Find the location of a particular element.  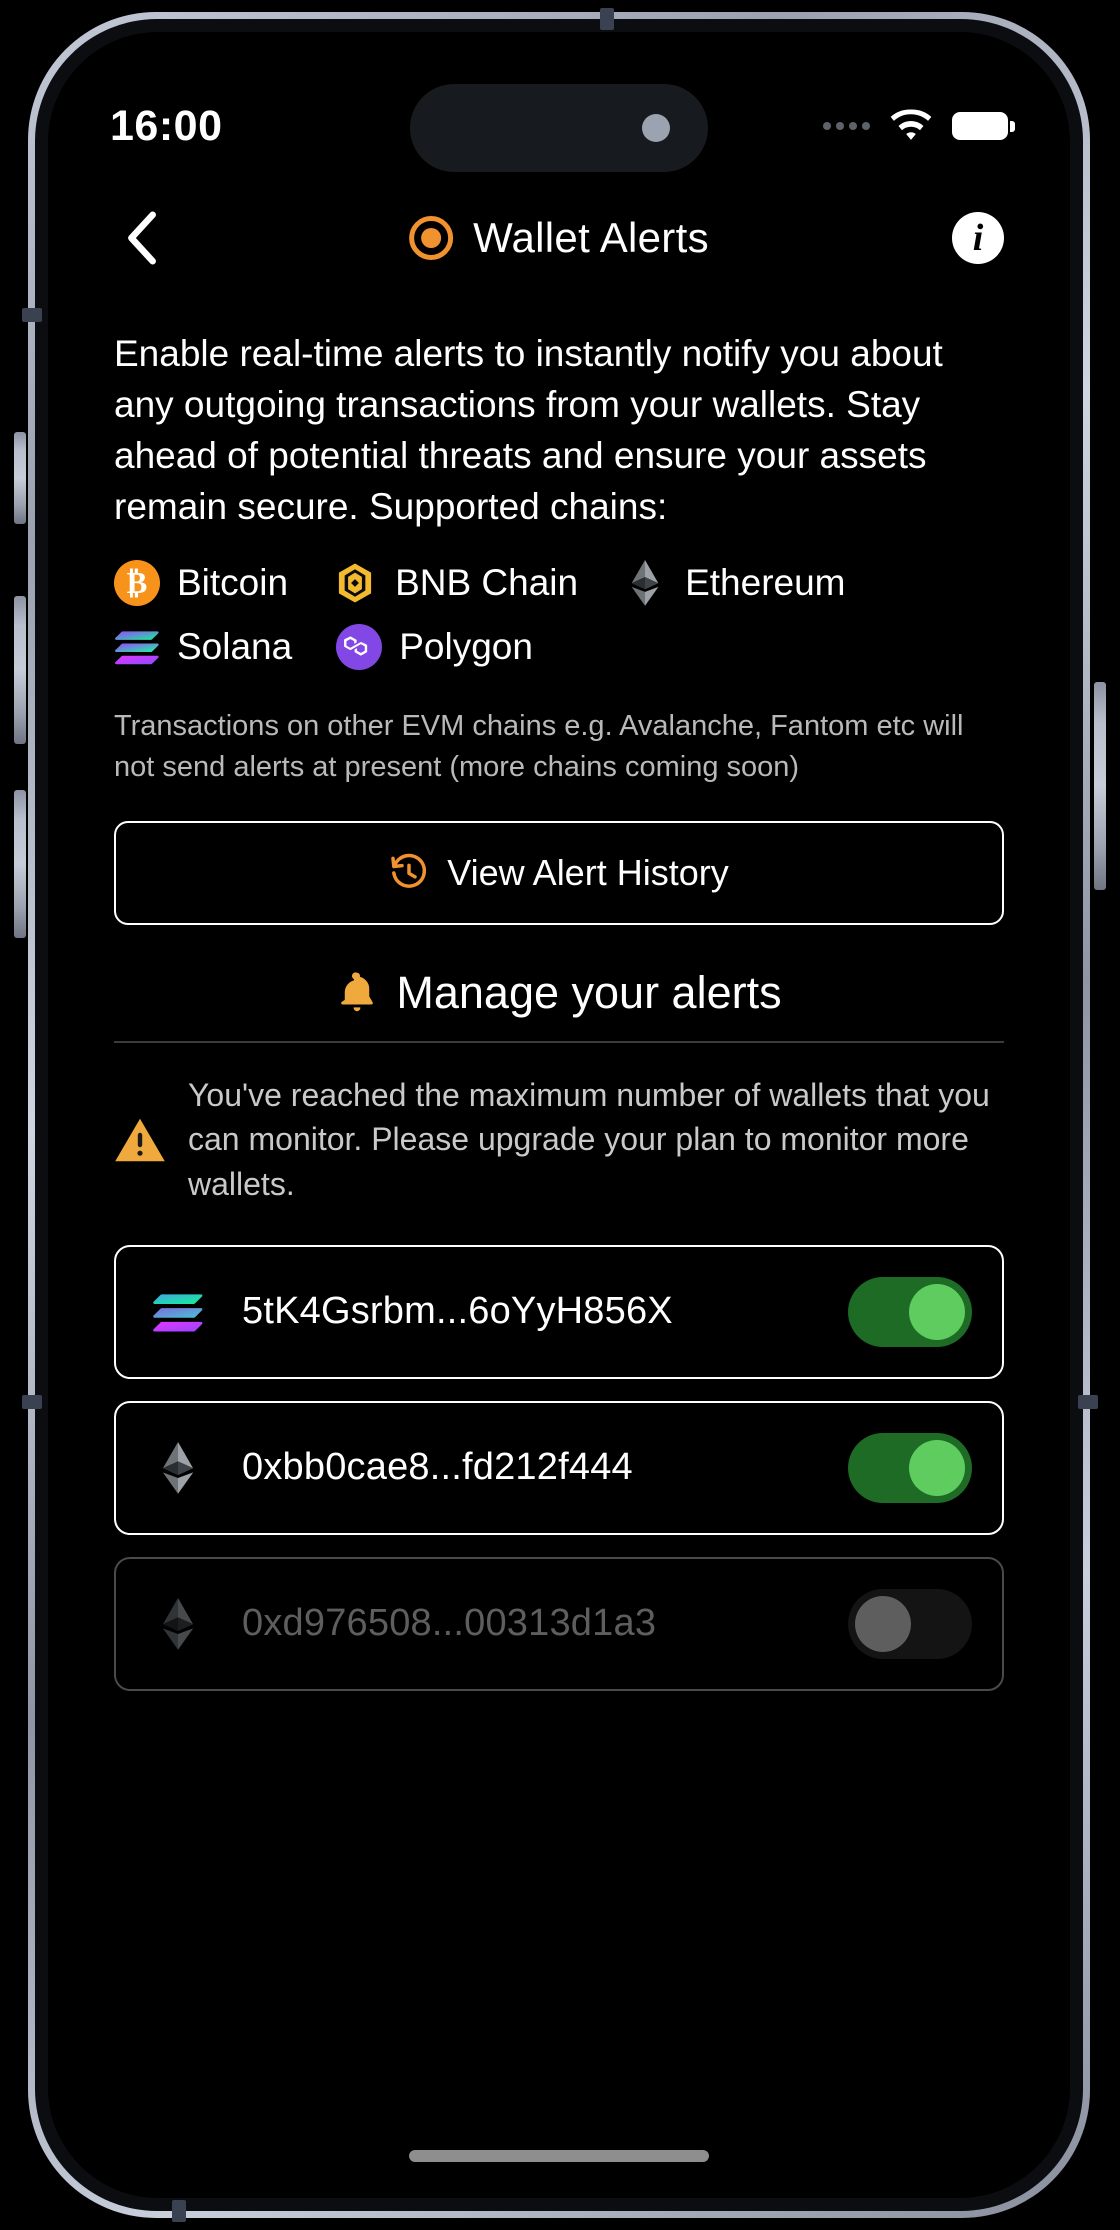

volume-up-button is located at coordinates (20, 670).